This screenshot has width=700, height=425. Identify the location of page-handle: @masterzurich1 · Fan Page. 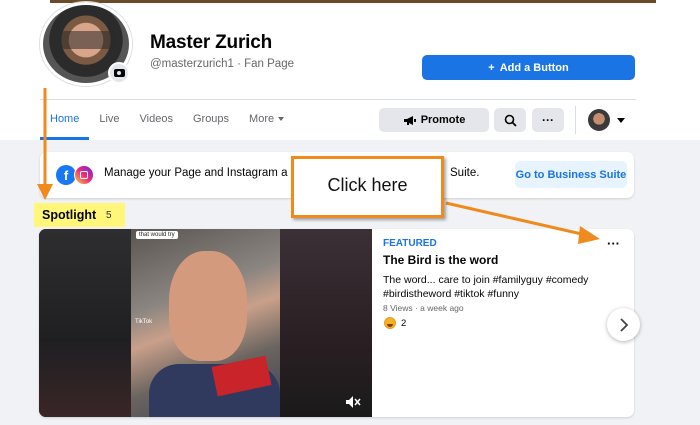
(222, 64).